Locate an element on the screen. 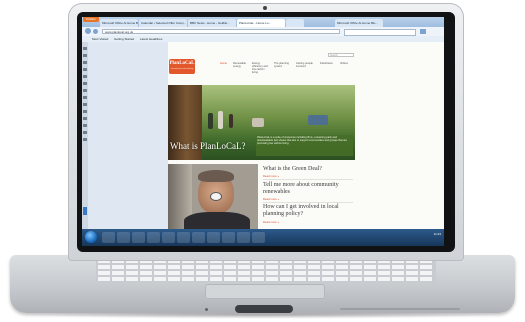 The width and height of the screenshot is (525, 322). undo-icon is located at coordinates (85, 104).